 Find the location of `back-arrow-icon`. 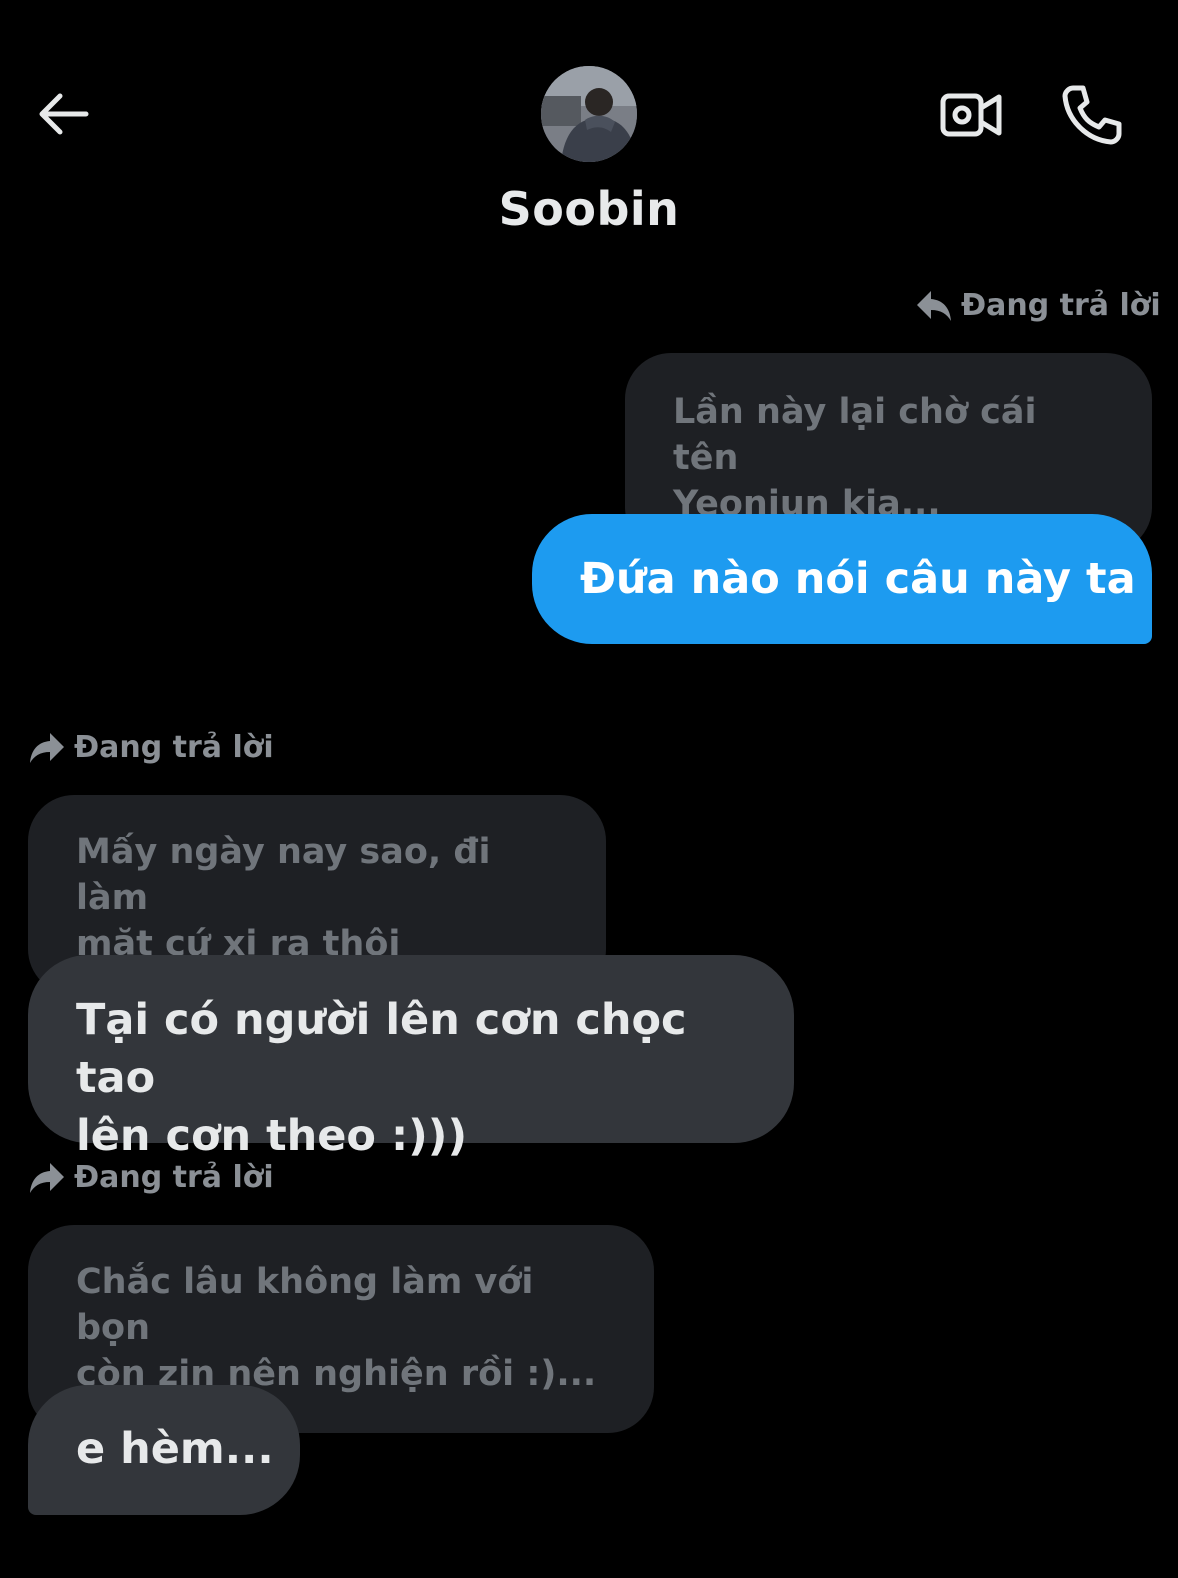

back-arrow-icon is located at coordinates (64, 114).